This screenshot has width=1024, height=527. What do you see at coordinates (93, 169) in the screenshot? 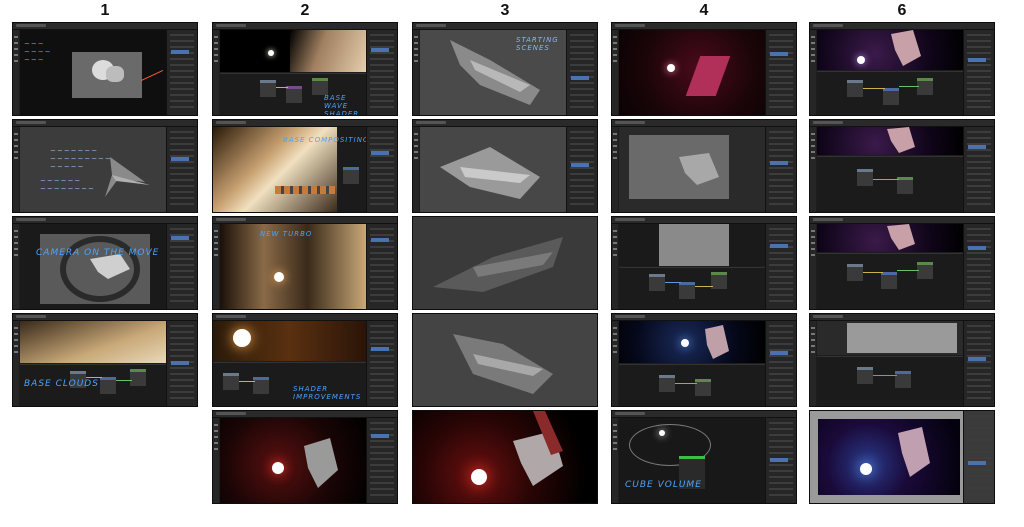
I see `viewport: ~~~~~~~ ~~~~~~~~~ ~~~~~ ~~~~~~ ~~~~~~~~` at bounding box center [93, 169].